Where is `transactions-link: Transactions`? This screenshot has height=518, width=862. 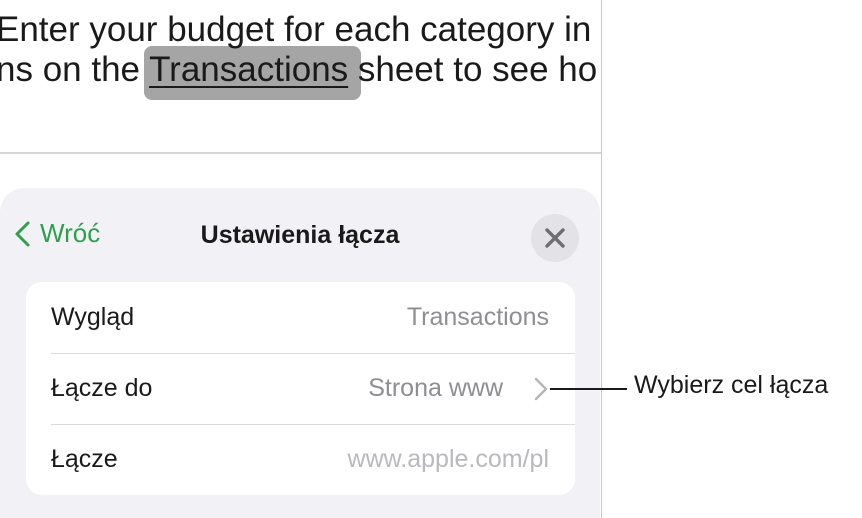 transactions-link: Transactions is located at coordinates (248, 69).